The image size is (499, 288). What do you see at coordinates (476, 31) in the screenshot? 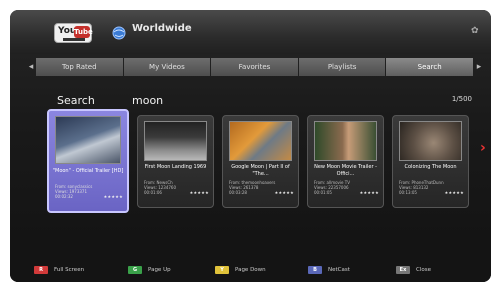
I see `settings-icon: ✿` at bounding box center [476, 31].